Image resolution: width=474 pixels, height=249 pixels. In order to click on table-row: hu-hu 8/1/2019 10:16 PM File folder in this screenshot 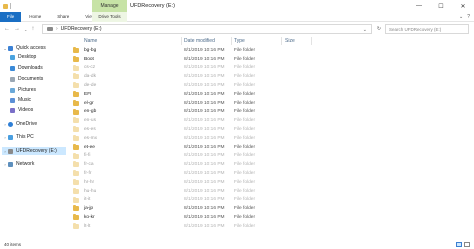, I will do `click(268, 191)`.